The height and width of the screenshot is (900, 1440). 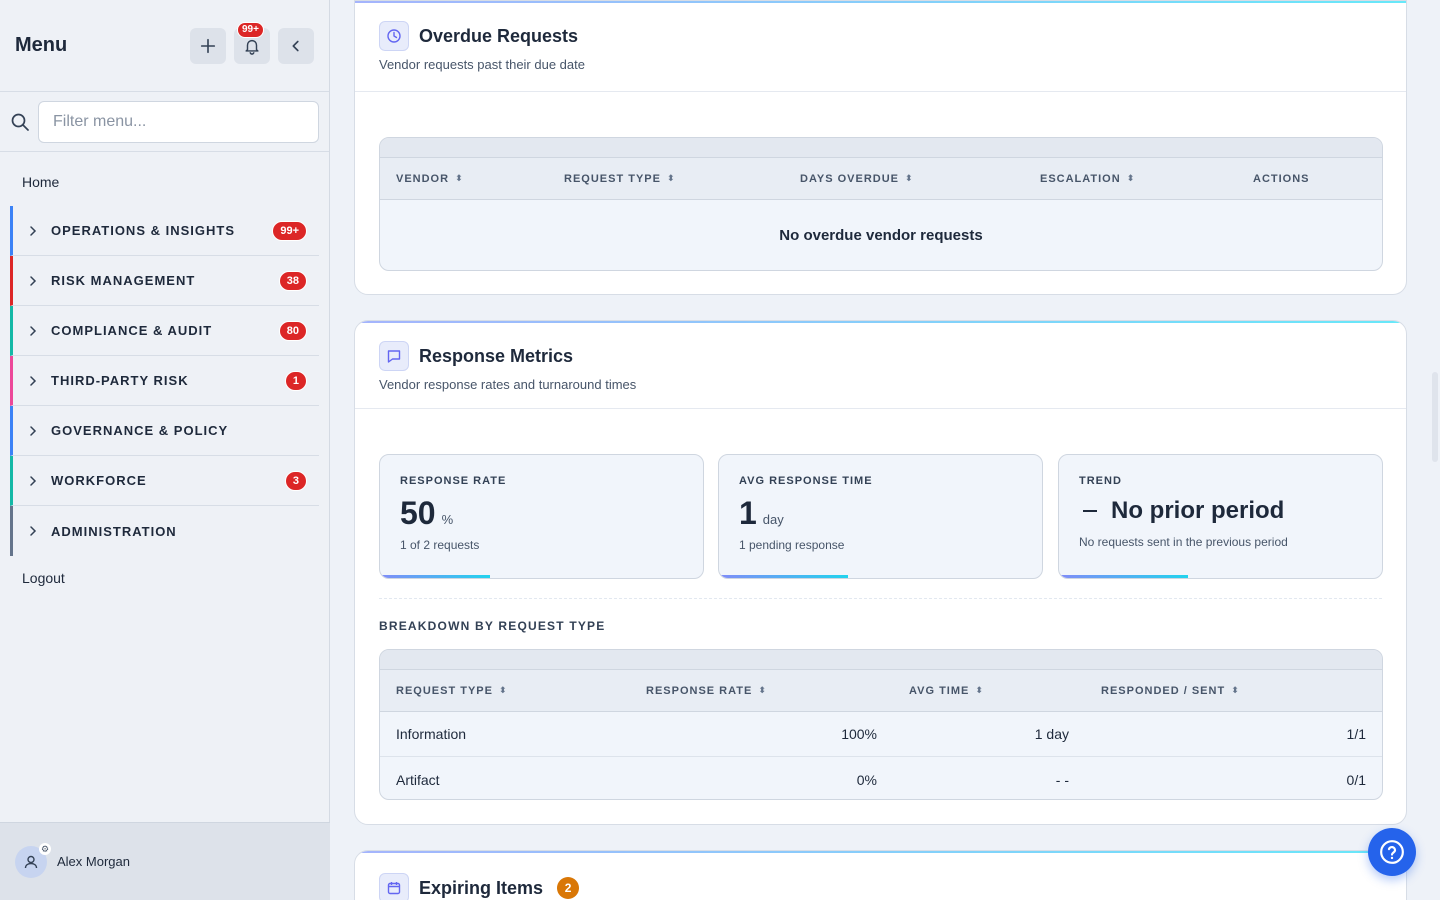 I want to click on card-header: Expiring Items 2, so click(x=880, y=875).